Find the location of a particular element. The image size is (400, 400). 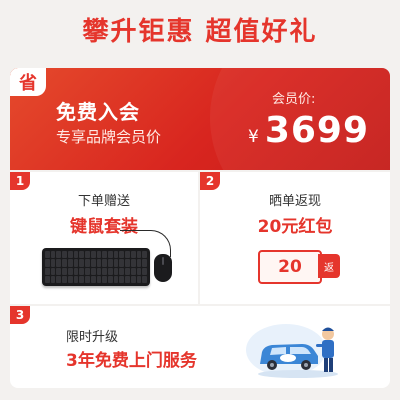

benefit-number: 3 is located at coordinates (20, 315).